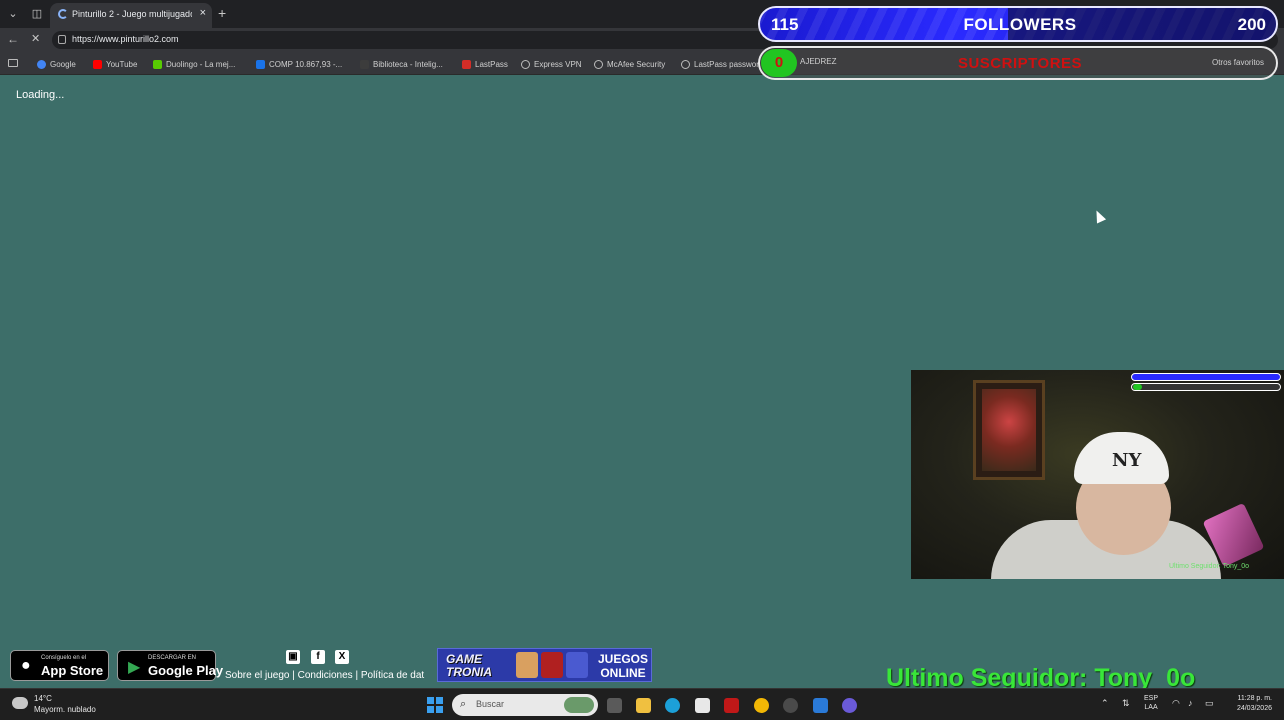 Image resolution: width=1284 pixels, height=720 pixels. What do you see at coordinates (1251, 24) in the screenshot?
I see `followers-goal: 200` at bounding box center [1251, 24].